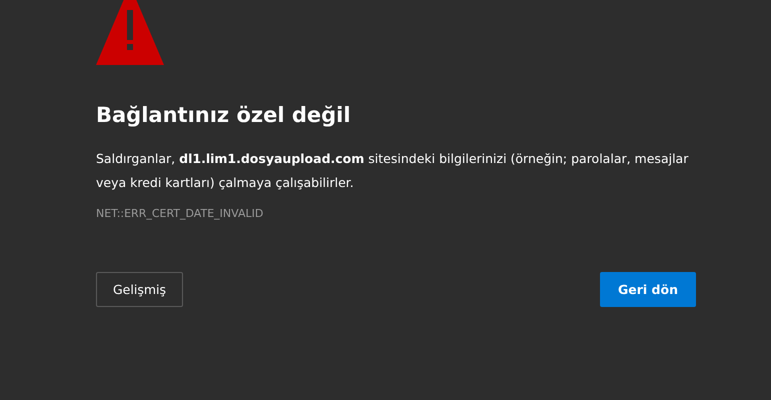  I want to click on warning-message: Saldırganlar, dl1.lim1.dosyaupload.com sitesindeki bilgilerinizi (örneğin; parolalar, mesajlar veya kredi kartları) çalmaya çalışabilirler., so click(393, 171).